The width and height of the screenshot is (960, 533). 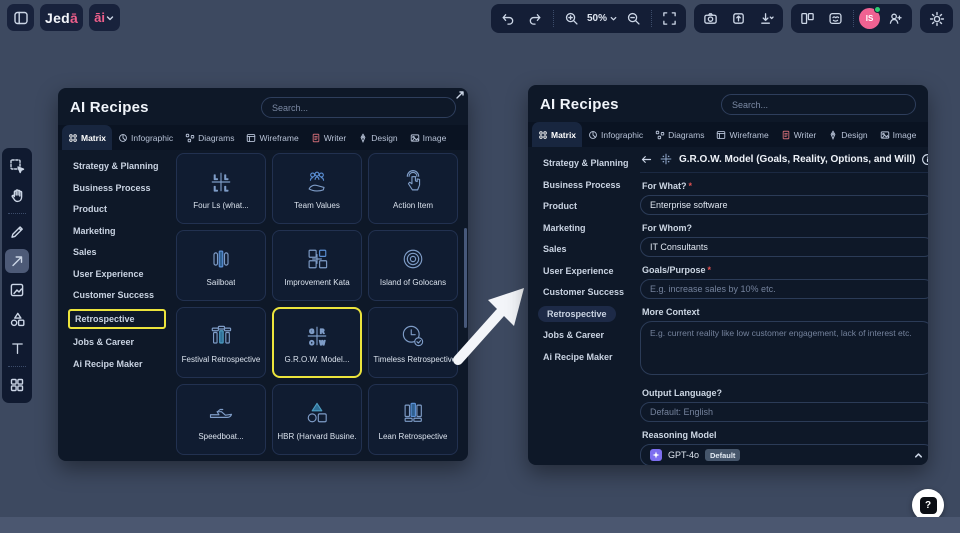 What do you see at coordinates (507, 18) in the screenshot?
I see `undo-button` at bounding box center [507, 18].